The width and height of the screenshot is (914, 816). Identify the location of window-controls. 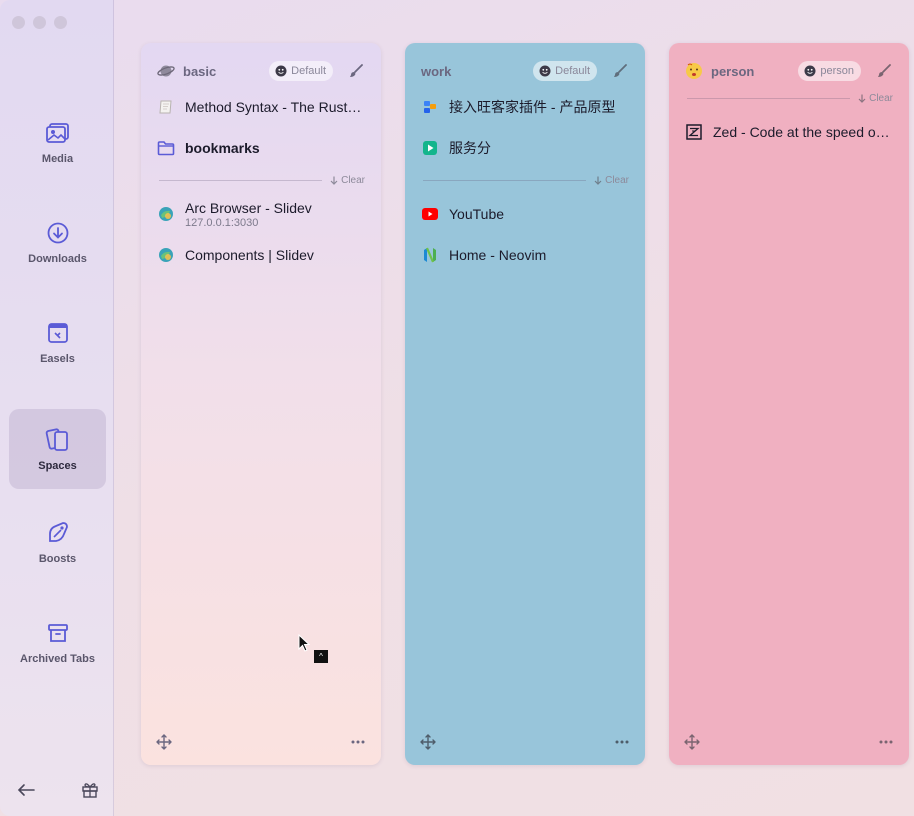
(39, 22).